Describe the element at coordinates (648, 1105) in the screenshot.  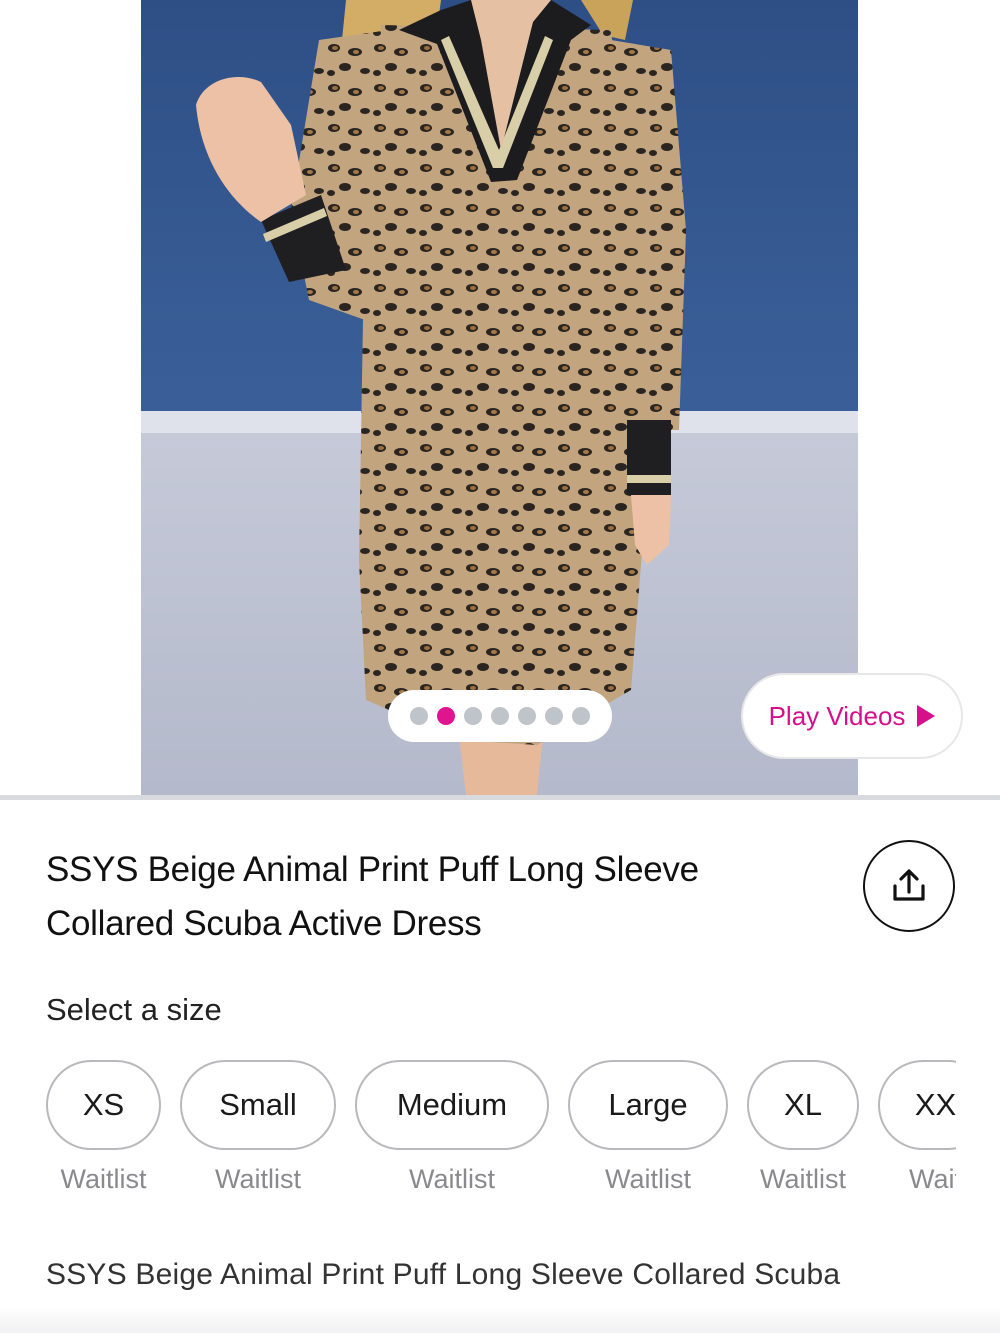
I see `size-pill: Large` at that location.